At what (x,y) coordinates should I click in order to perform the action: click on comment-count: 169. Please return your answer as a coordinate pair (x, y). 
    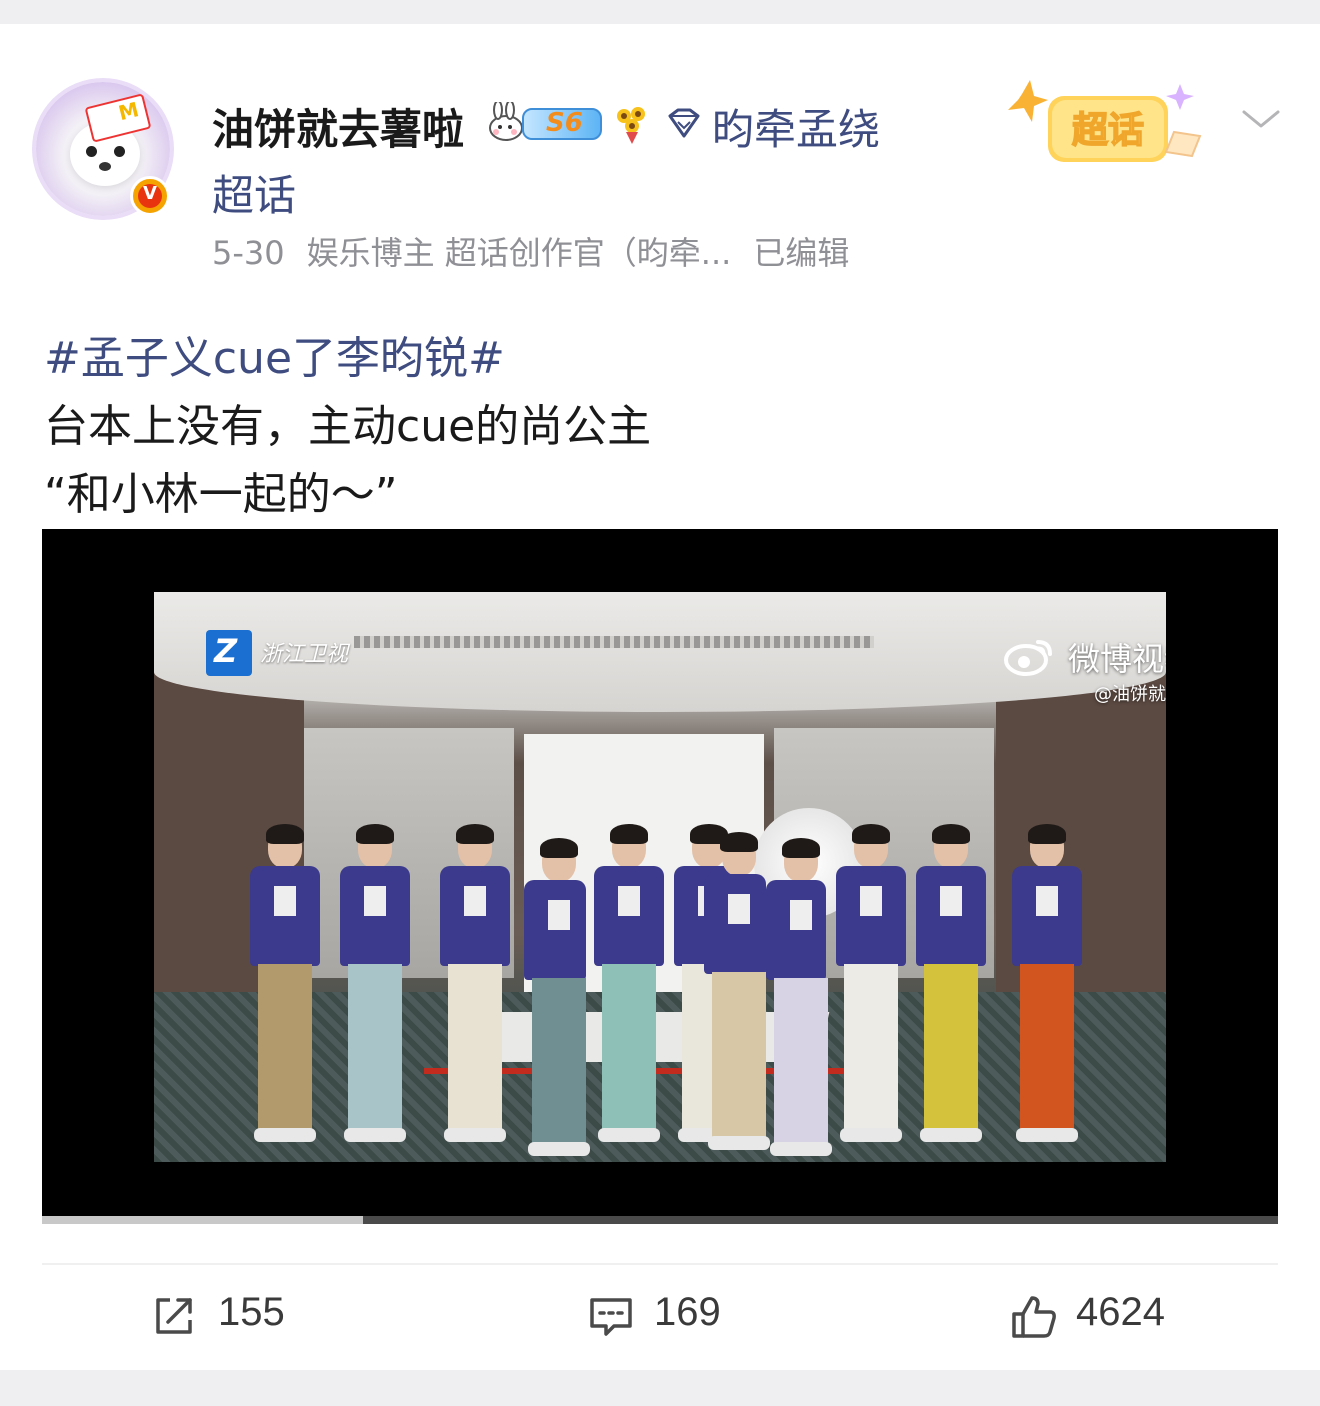
    Looking at the image, I should click on (687, 1312).